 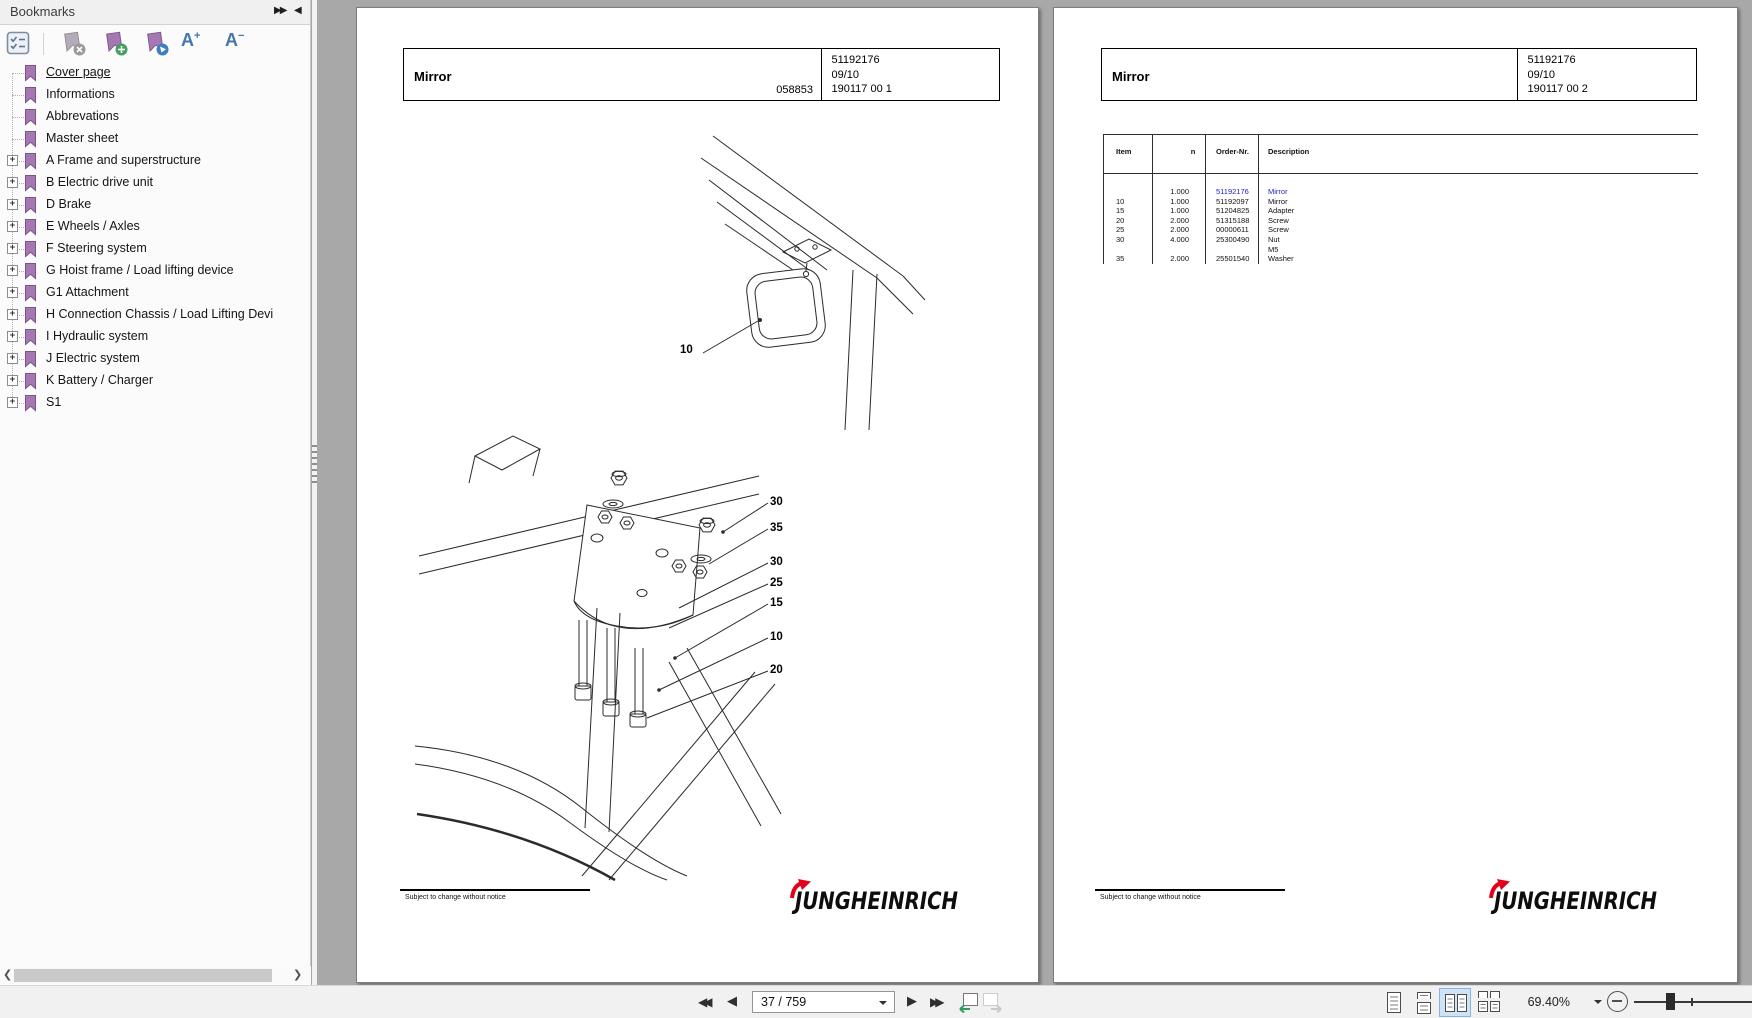 I want to click on callout-label: 30, so click(x=776, y=502).